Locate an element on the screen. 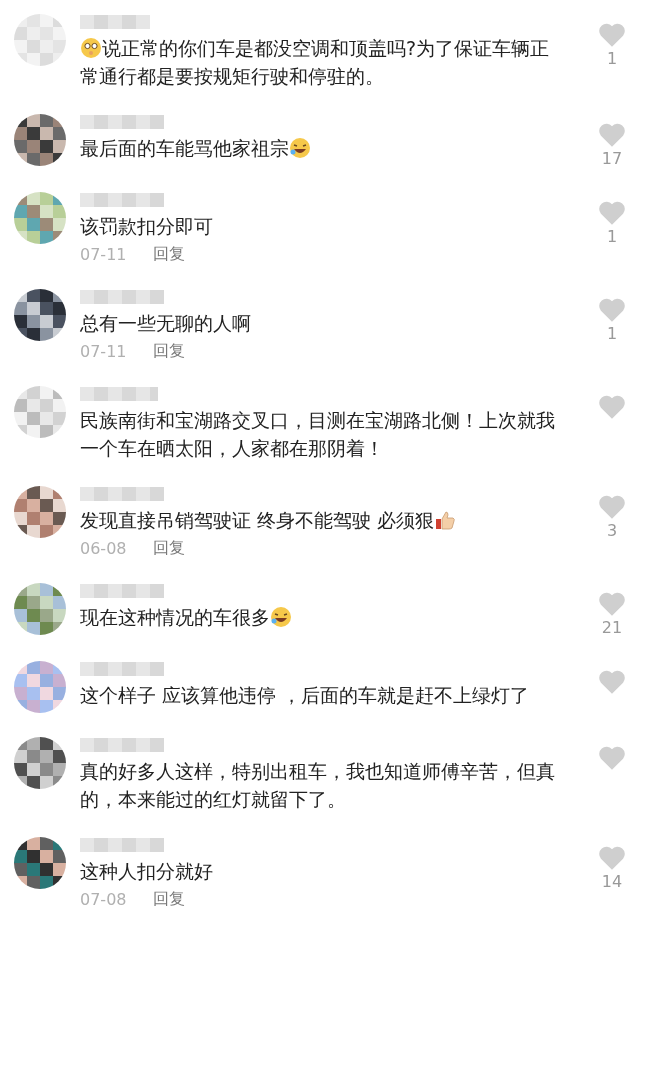 This screenshot has width=661, height=1067. comment-text: 最后面的车能骂他家祖宗 is located at coordinates (321, 148).